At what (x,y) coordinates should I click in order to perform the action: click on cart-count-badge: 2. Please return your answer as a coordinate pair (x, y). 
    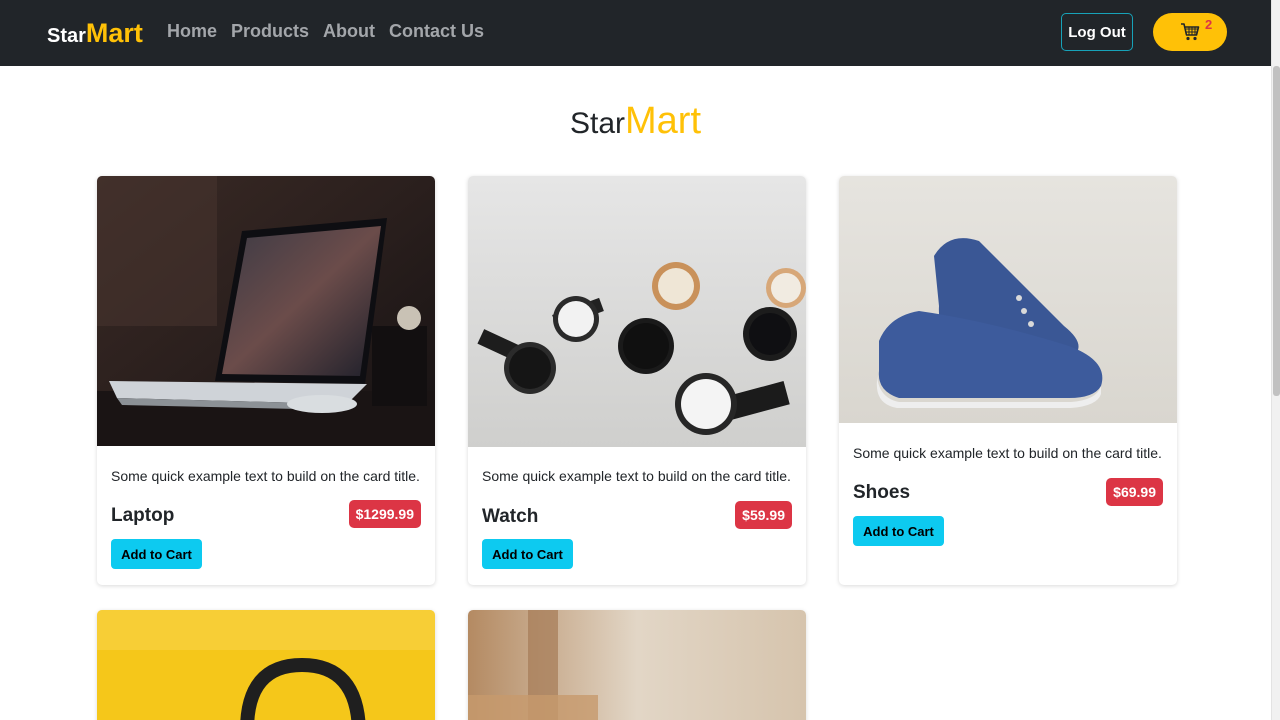
    Looking at the image, I should click on (1209, 24).